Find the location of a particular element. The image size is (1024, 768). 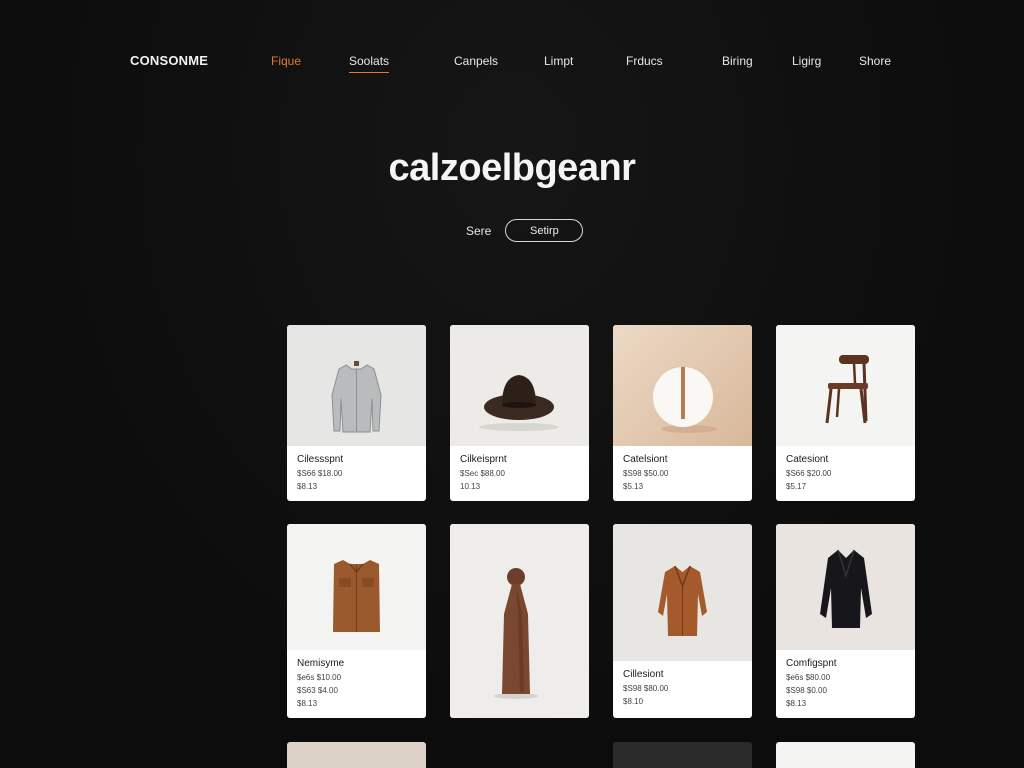

hat-image is located at coordinates (519, 385).